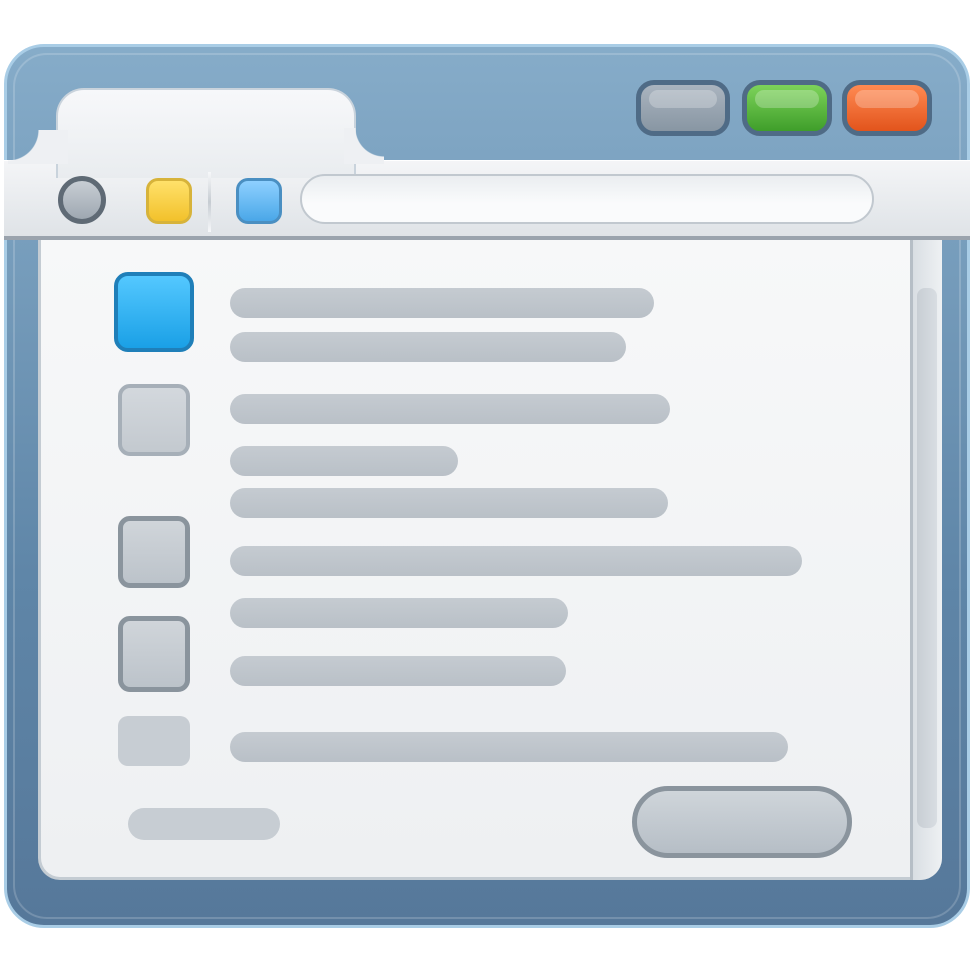  I want to click on blue-square-icon, so click(259, 201).